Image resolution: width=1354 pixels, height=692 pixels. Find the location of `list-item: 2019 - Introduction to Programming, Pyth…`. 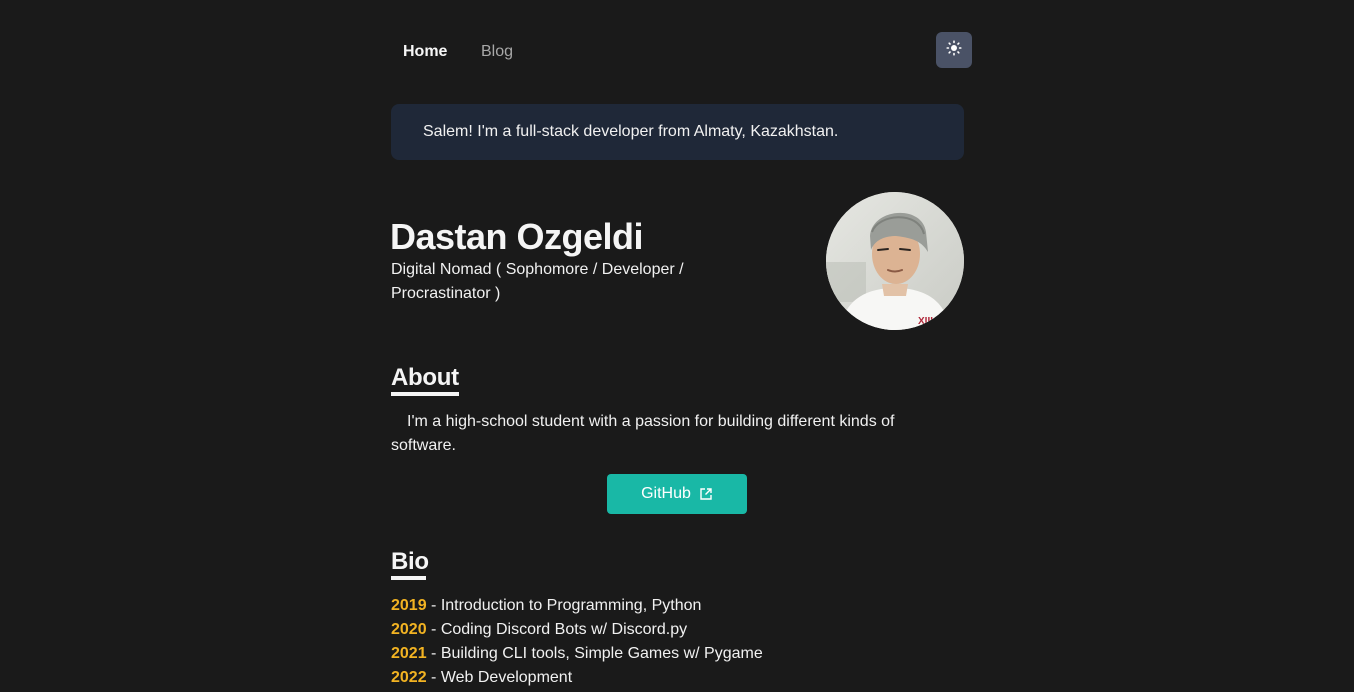

list-item: 2019 - Introduction to Programming, Pyth… is located at coordinates (577, 606).